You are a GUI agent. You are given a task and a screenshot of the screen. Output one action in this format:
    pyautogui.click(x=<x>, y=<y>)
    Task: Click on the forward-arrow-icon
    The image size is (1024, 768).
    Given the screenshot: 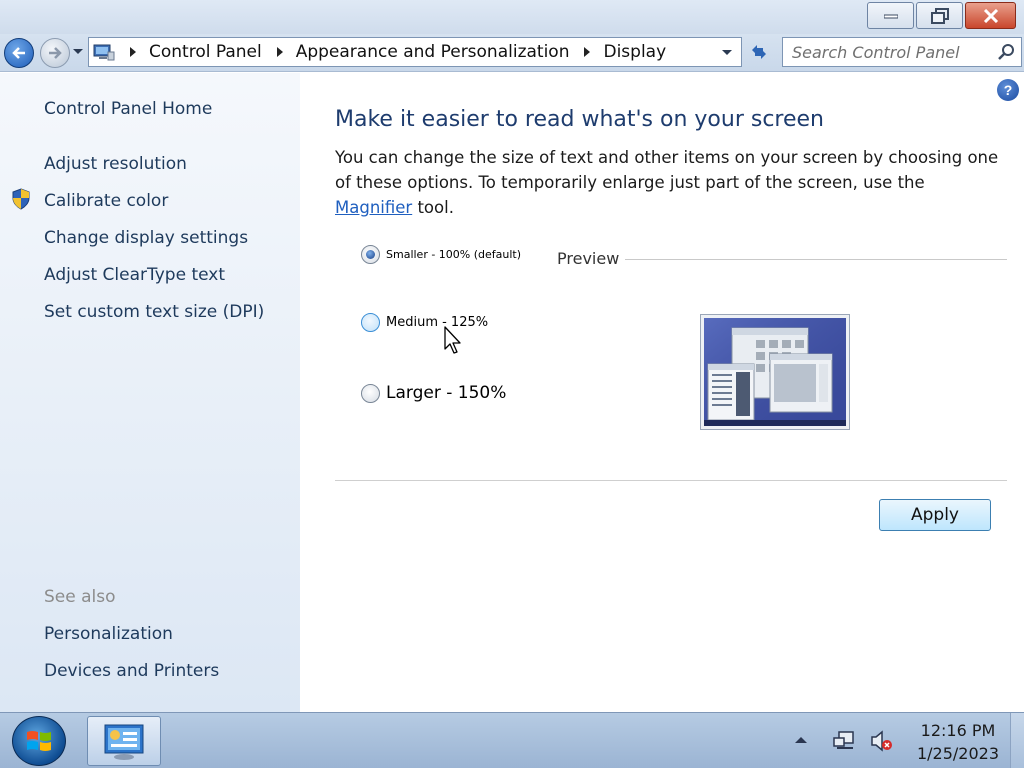 What is the action you would take?
    pyautogui.click(x=55, y=53)
    